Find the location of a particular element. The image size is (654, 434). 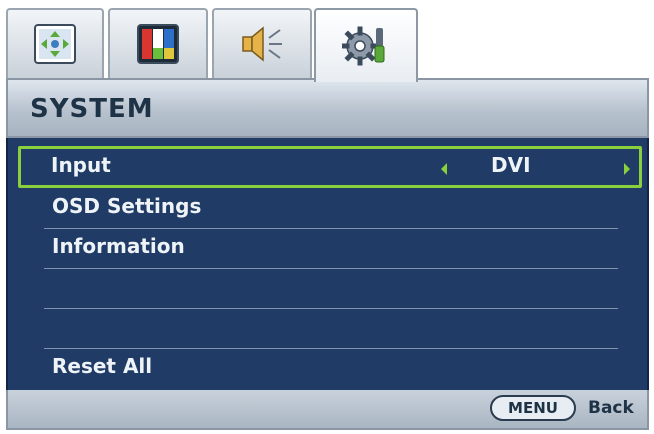

tab-color is located at coordinates (158, 43).